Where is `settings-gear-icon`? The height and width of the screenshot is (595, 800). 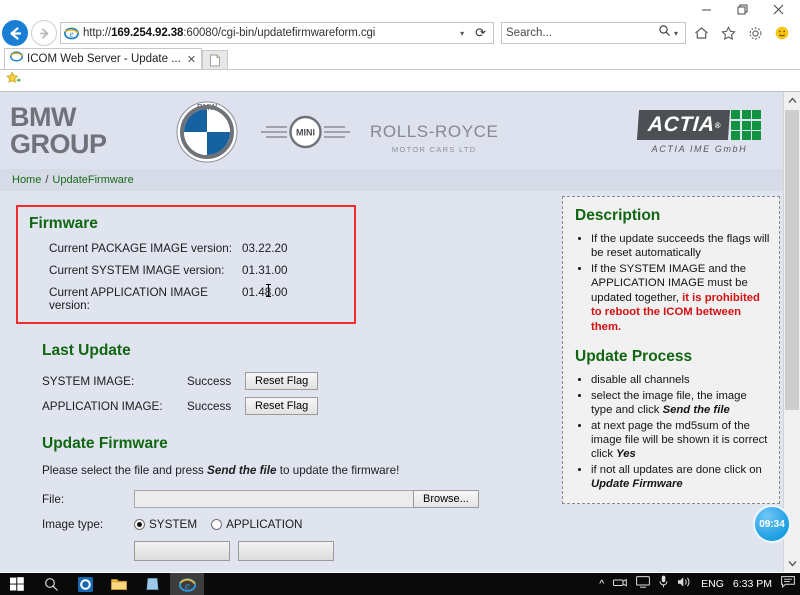
settings-gear-icon is located at coordinates (755, 33).